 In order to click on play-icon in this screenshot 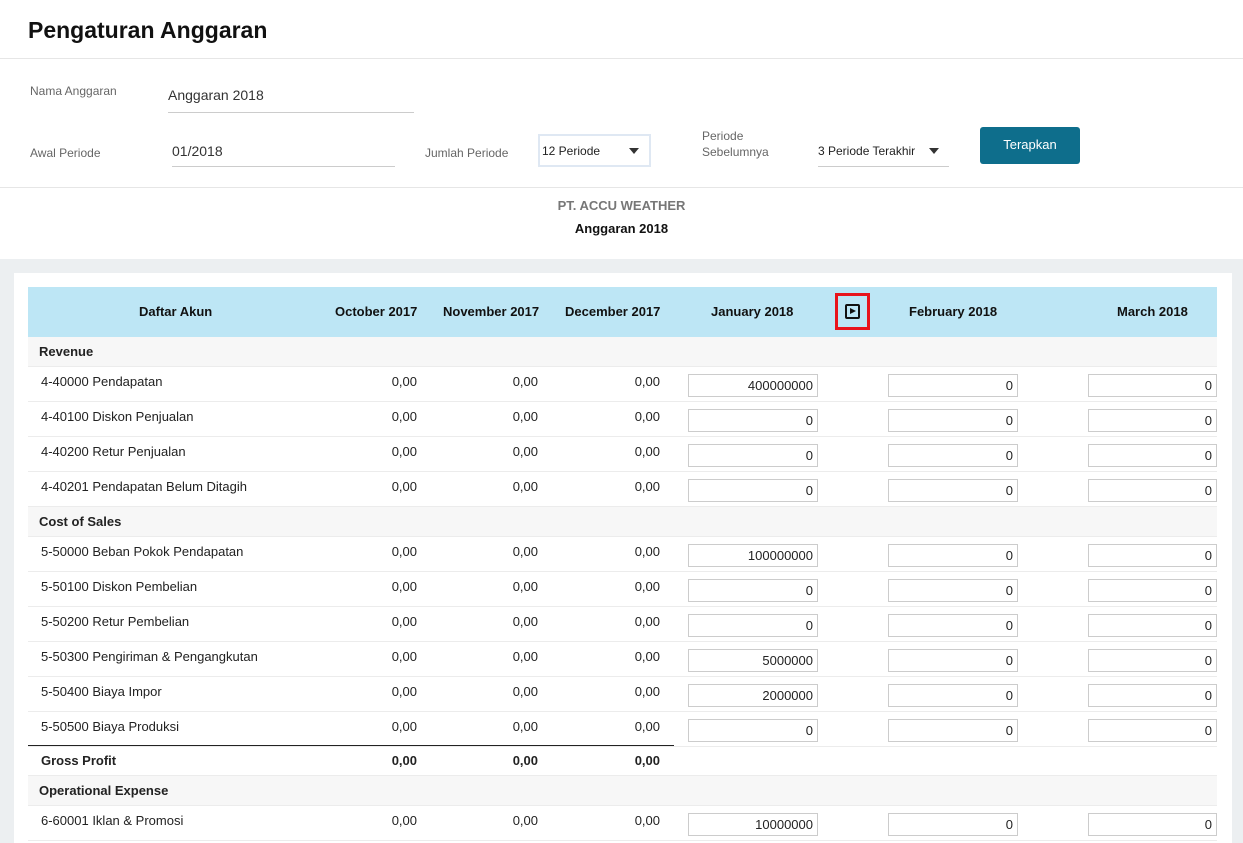, I will do `click(852, 311)`.